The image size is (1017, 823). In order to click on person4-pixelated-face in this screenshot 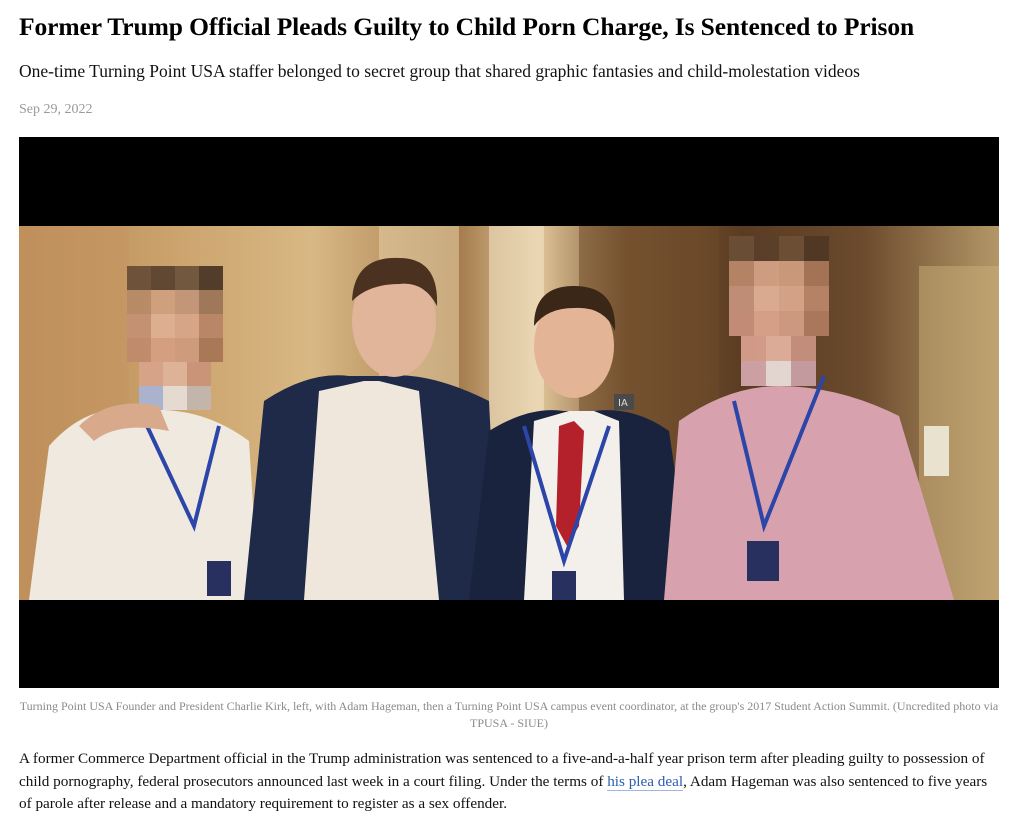, I will do `click(779, 311)`.